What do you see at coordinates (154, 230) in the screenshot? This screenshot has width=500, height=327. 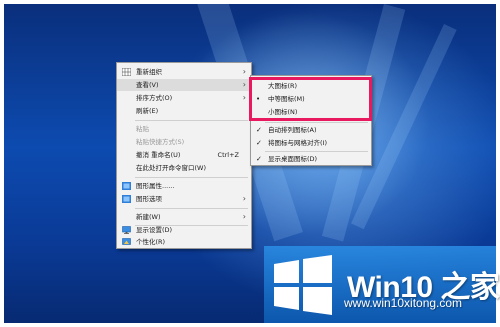 I see `menu-item-label: 显示设置(D)` at bounding box center [154, 230].